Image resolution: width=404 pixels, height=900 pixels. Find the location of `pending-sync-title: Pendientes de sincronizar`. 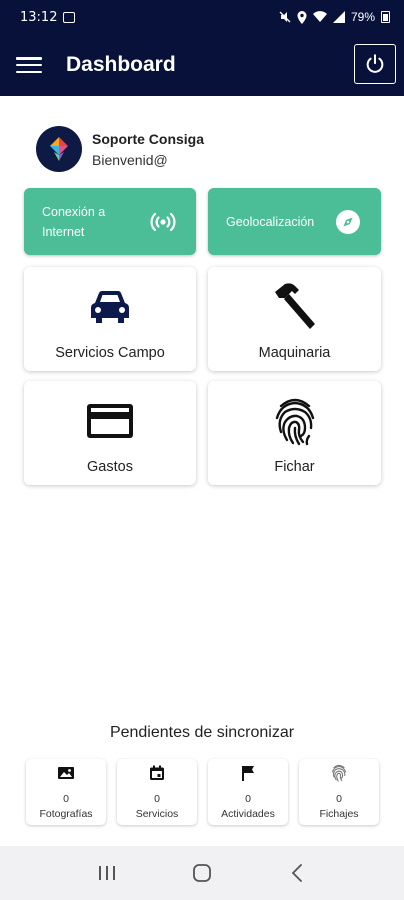

pending-sync-title: Pendientes de sincronizar is located at coordinates (202, 732).